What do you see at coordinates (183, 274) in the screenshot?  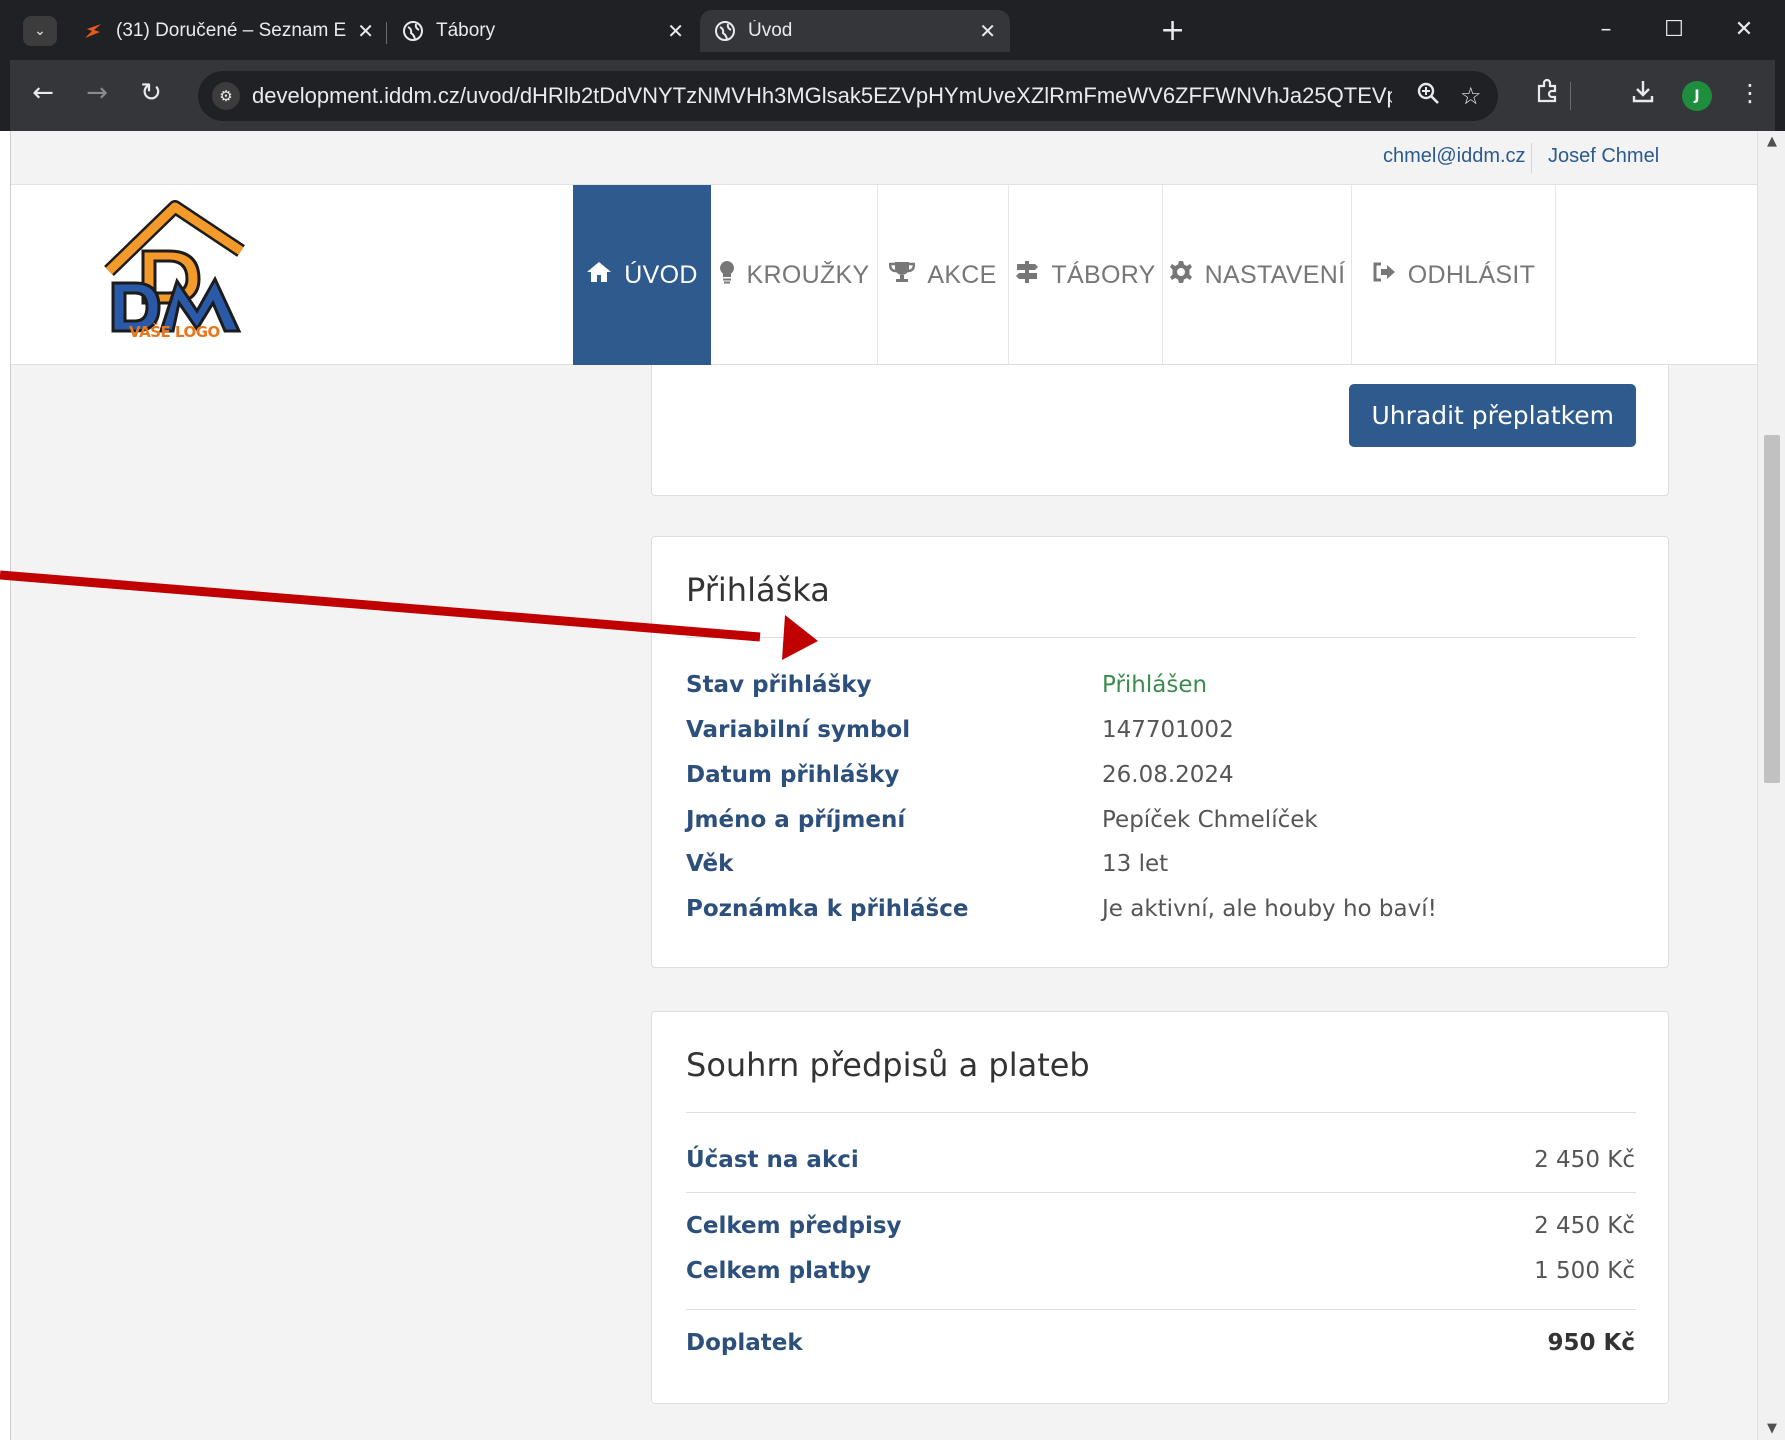 I see `ddm-logo-icon: VAŠE LOGO` at bounding box center [183, 274].